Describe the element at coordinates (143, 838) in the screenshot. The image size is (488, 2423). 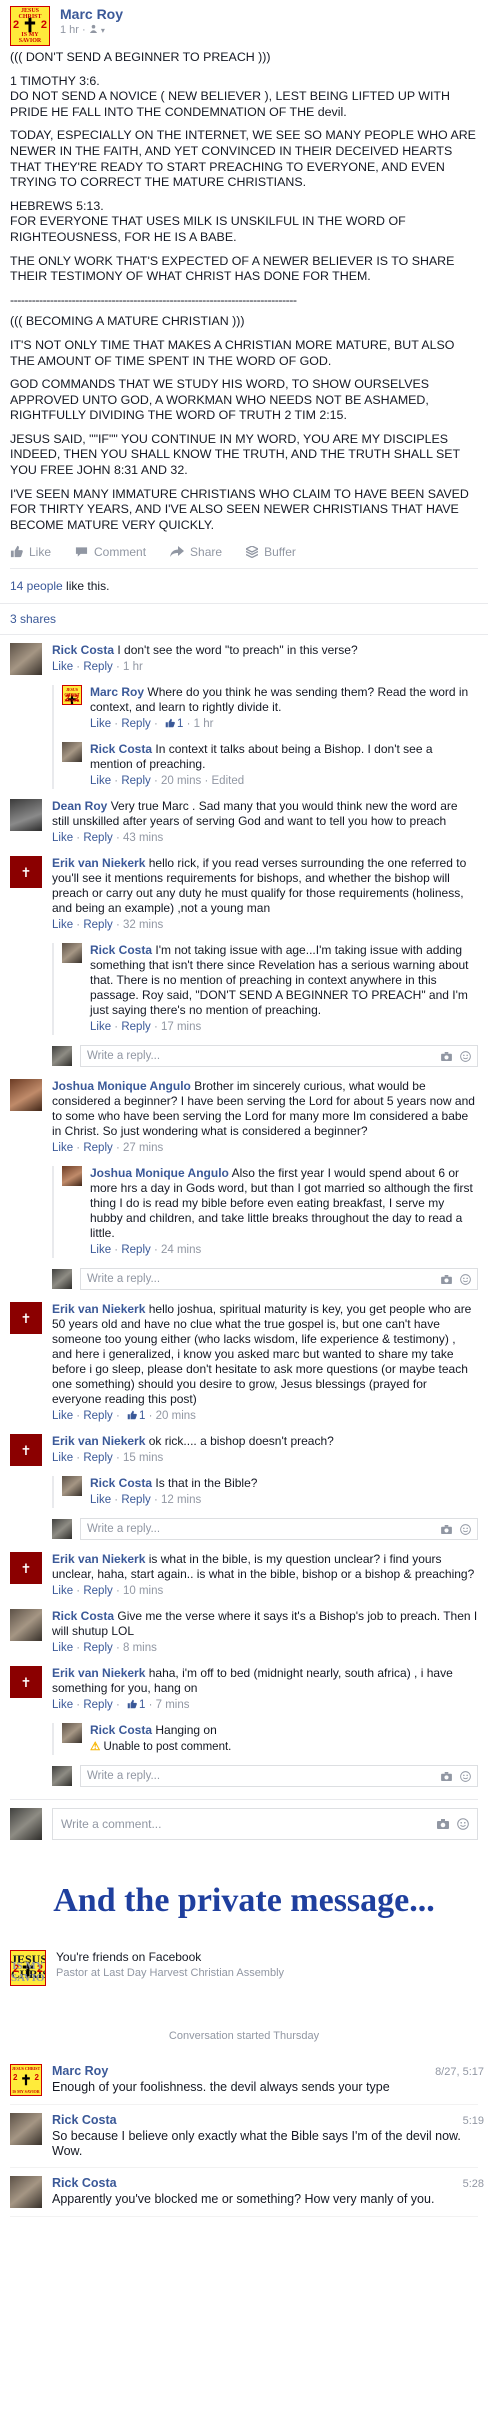
I see `comment-time: 43 mins` at that location.